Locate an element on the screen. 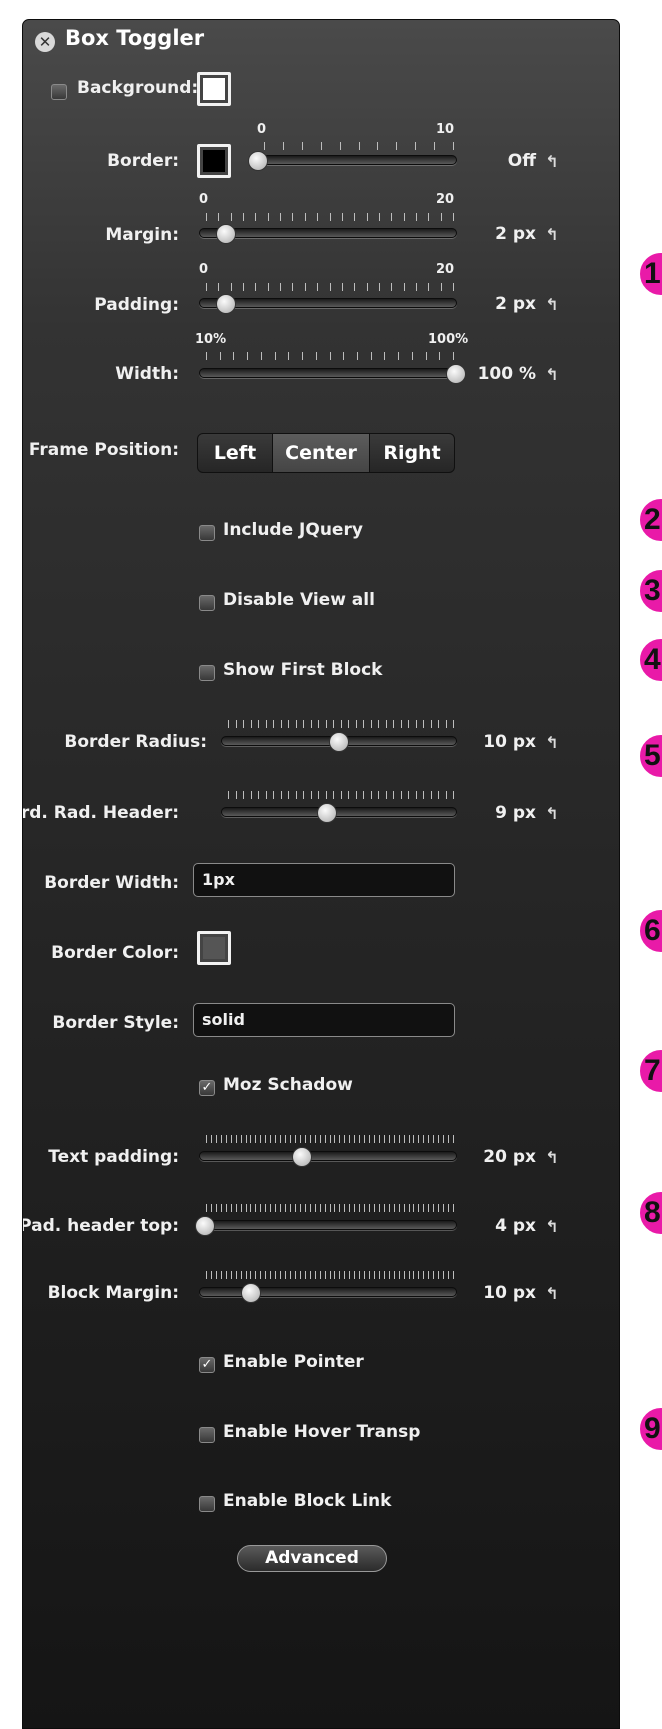  block-margin-slider-track is located at coordinates (328, 1293).